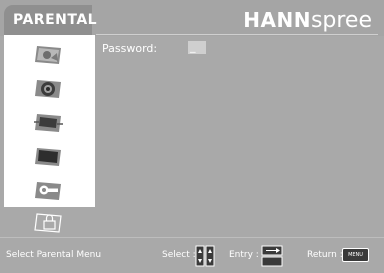 The width and height of the screenshot is (384, 273). Describe the element at coordinates (50, 20) in the screenshot. I see `menu-title: PARENTAL` at that location.